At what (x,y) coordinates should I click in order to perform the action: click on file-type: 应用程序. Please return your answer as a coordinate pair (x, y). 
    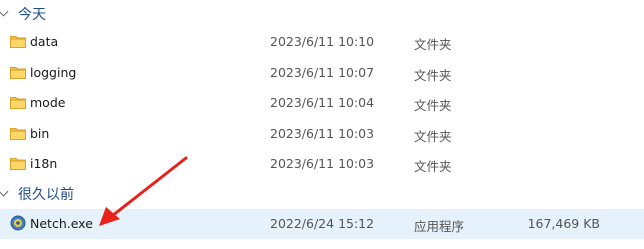
    Looking at the image, I should click on (439, 226).